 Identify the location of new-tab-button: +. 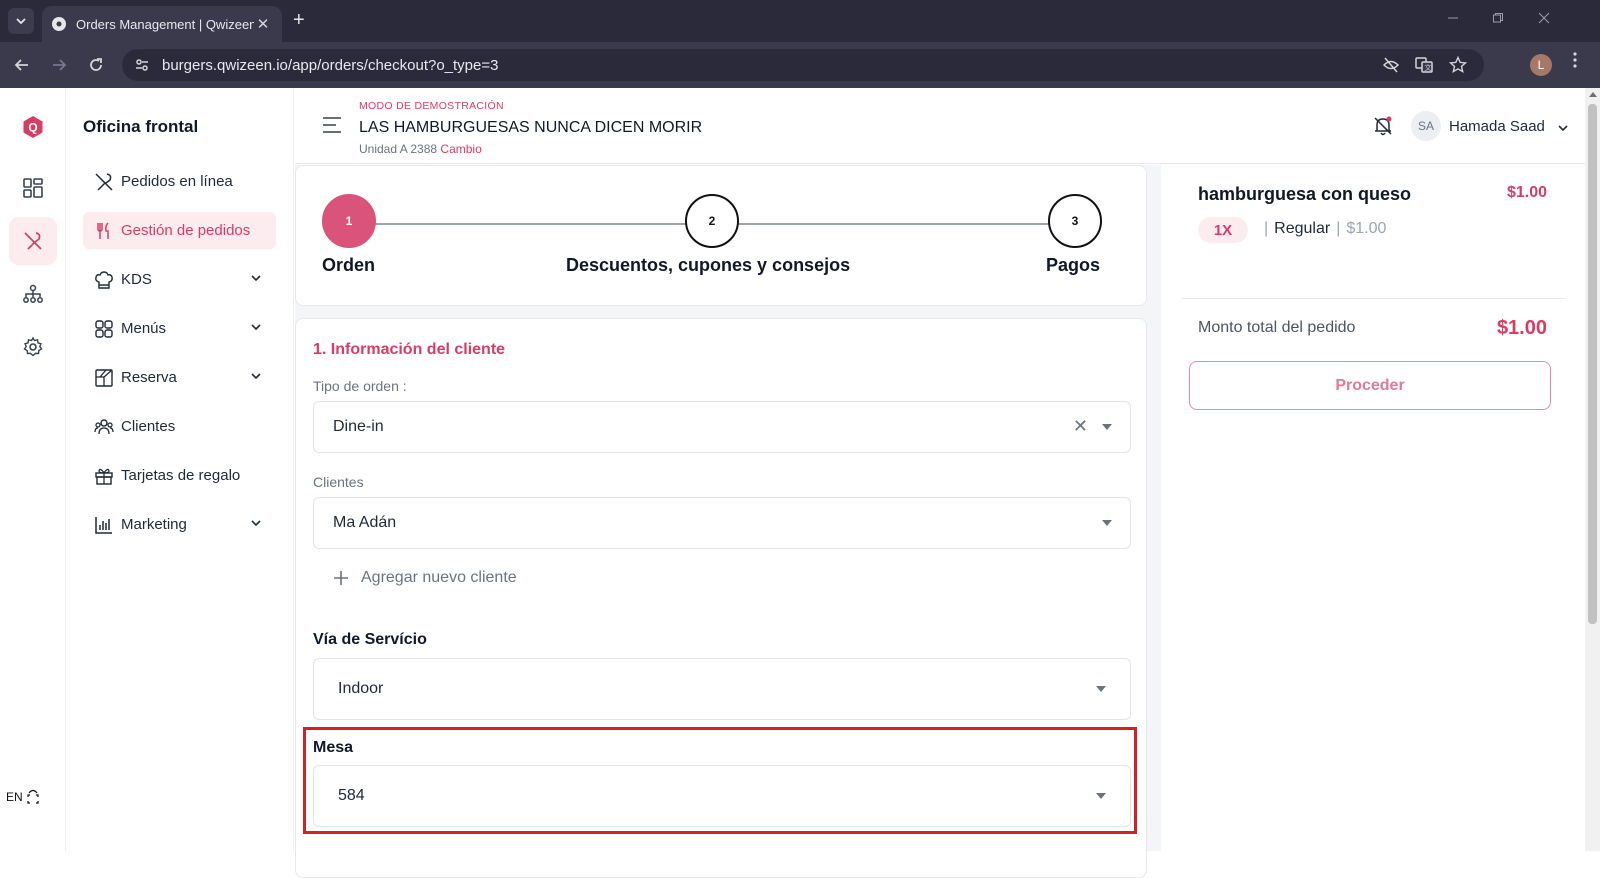
(299, 20).